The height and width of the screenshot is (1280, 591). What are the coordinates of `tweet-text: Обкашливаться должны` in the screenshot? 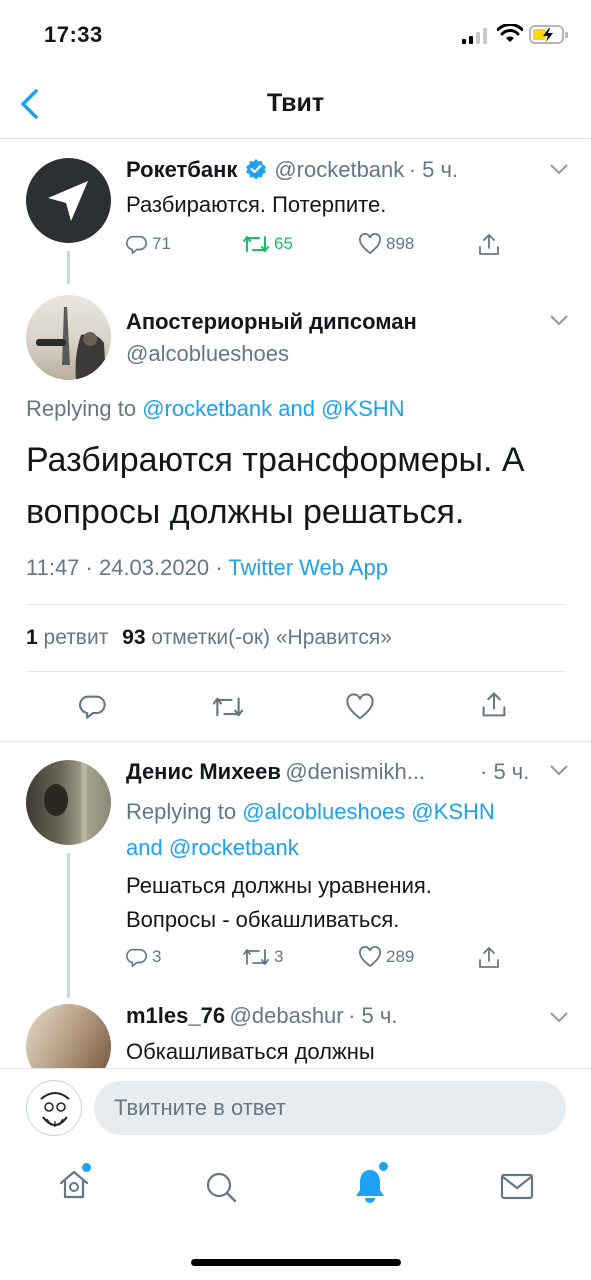 It's located at (250, 1051).